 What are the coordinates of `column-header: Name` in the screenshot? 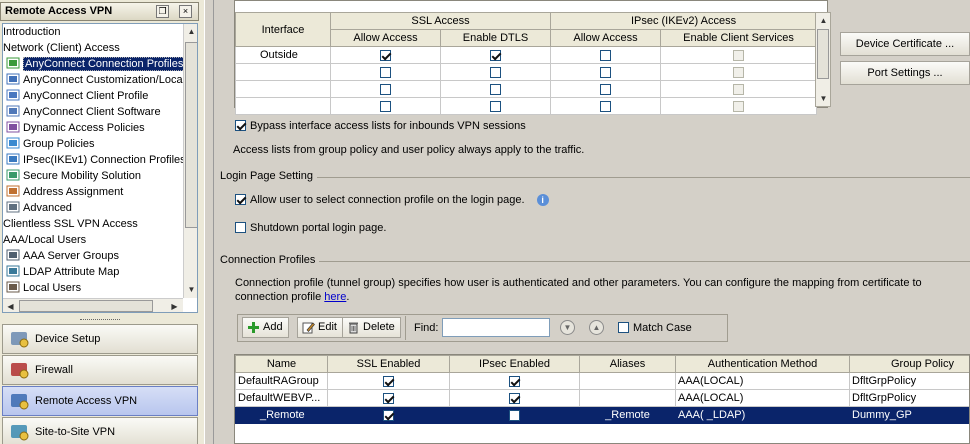 It's located at (281, 364).